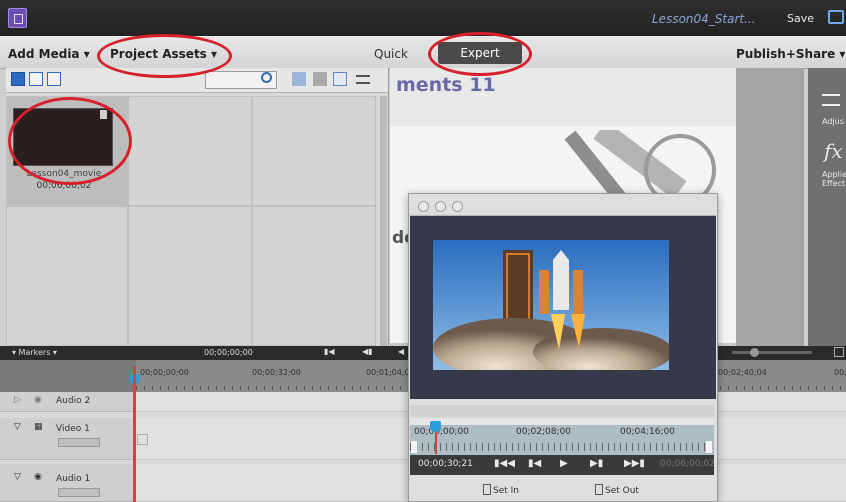 This screenshot has width=846, height=502. I want to click on step-forward-icon: ▶▮, so click(596, 463).